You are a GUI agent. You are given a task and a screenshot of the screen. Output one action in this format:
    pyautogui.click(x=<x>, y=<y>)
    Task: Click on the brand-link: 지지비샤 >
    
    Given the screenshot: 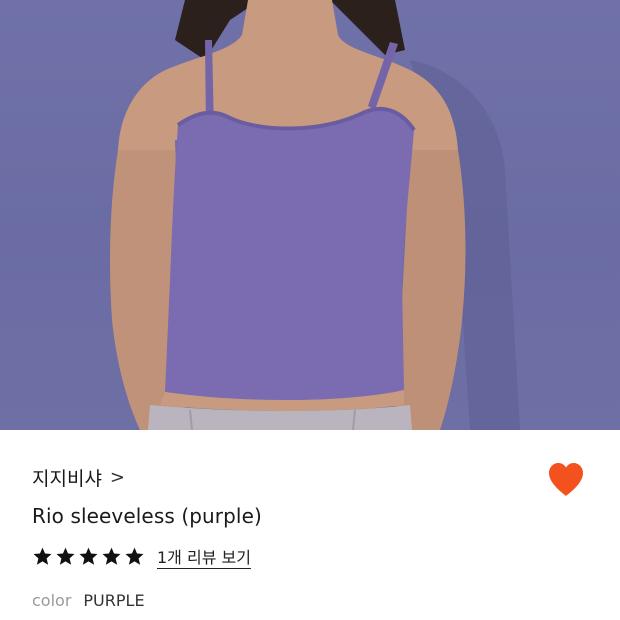 What is the action you would take?
    pyautogui.click(x=78, y=477)
    